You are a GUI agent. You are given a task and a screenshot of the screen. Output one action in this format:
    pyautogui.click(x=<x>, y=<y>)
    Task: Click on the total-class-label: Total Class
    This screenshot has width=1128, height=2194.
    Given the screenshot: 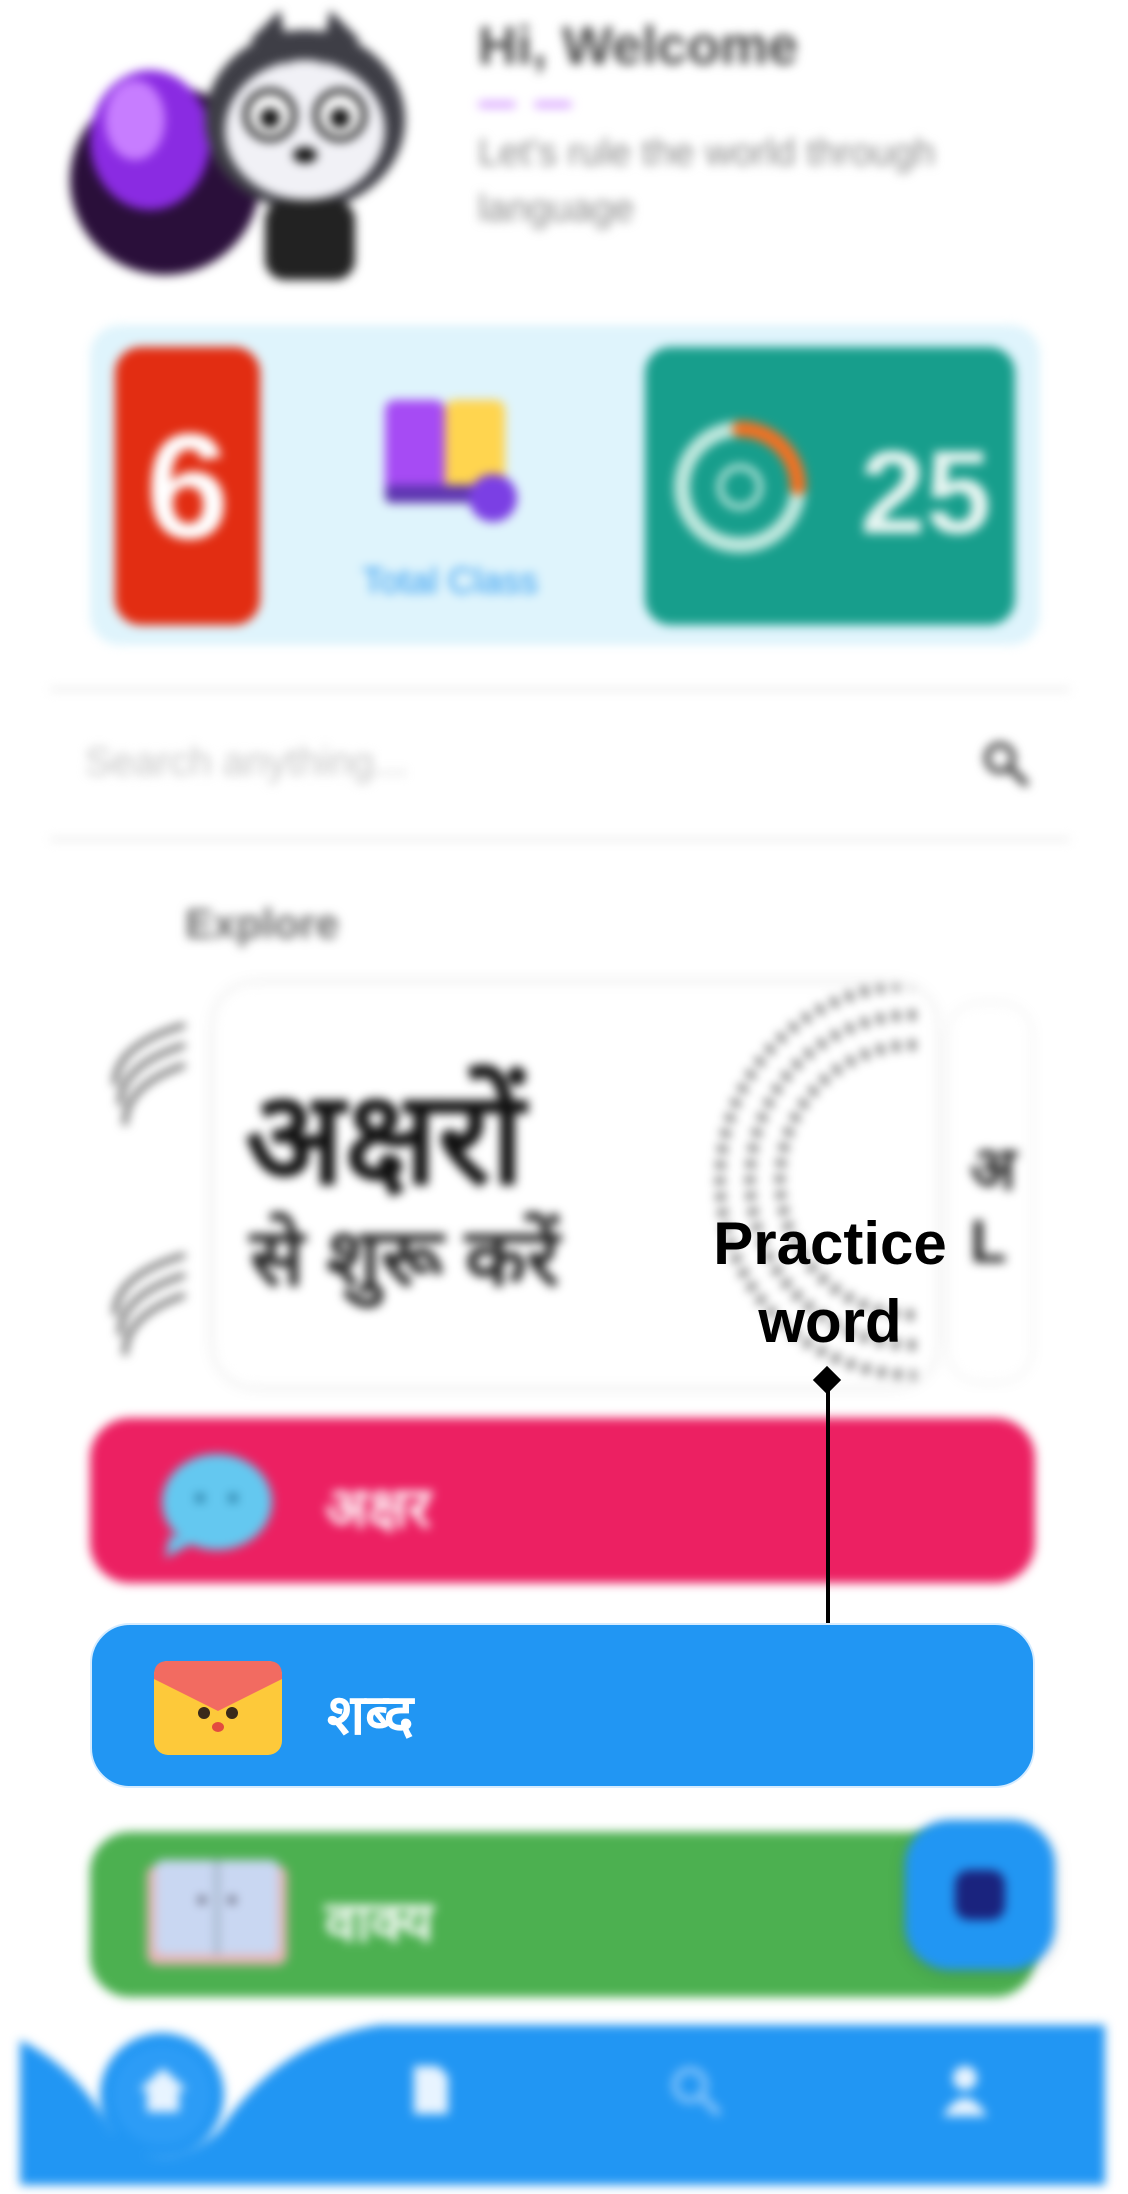 What is the action you would take?
    pyautogui.click(x=450, y=580)
    